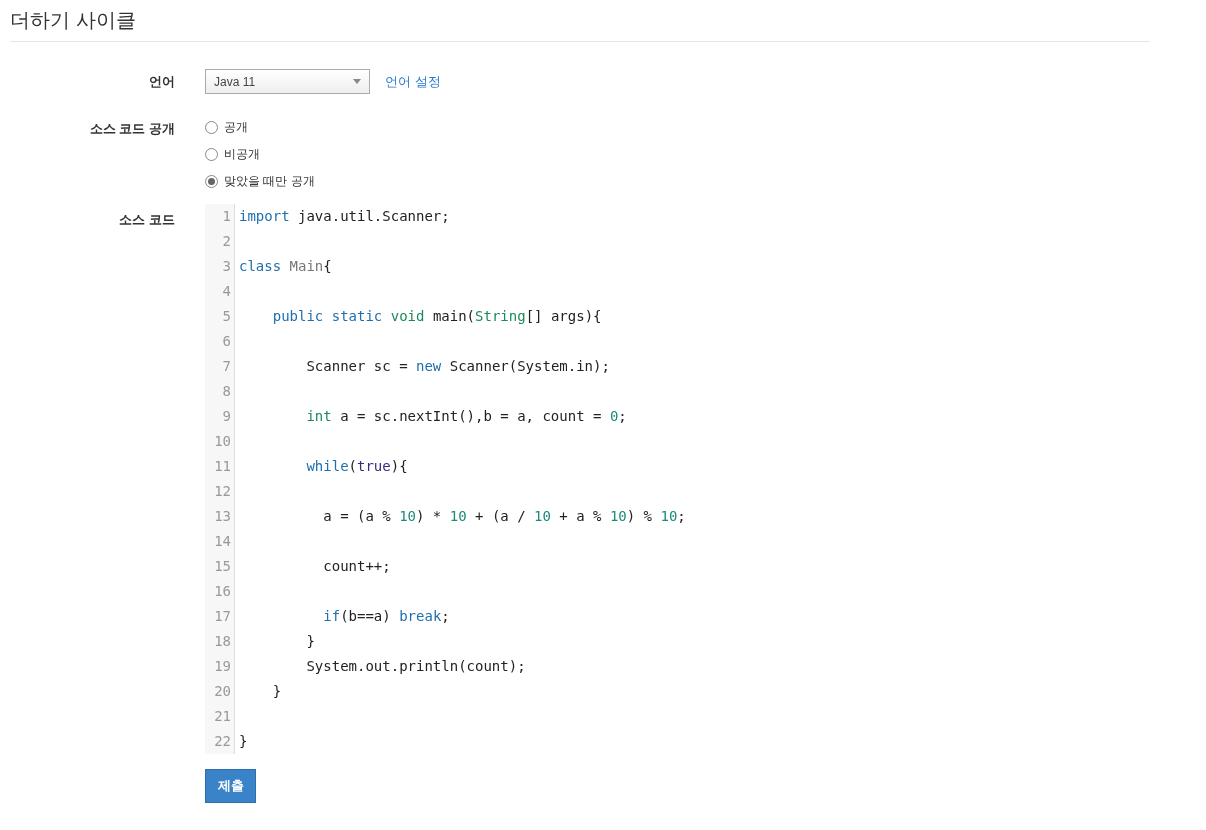 This screenshot has height=830, width=1206. Describe the element at coordinates (504, 516) in the screenshot. I see `code-line: a = (a % 10) * 10 + (a / 10 + a % 10) % 10;` at that location.